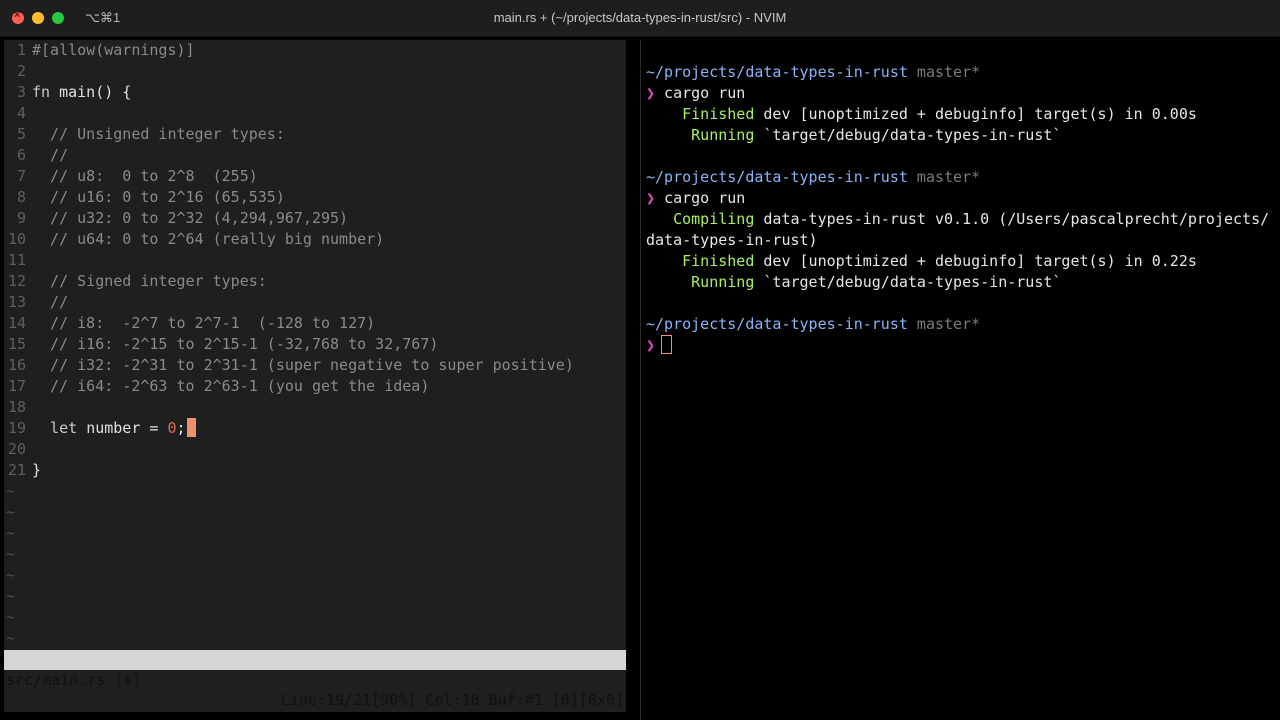 This screenshot has width=1280, height=720. Describe the element at coordinates (16, 302) in the screenshot. I see `line-number: 13` at that location.